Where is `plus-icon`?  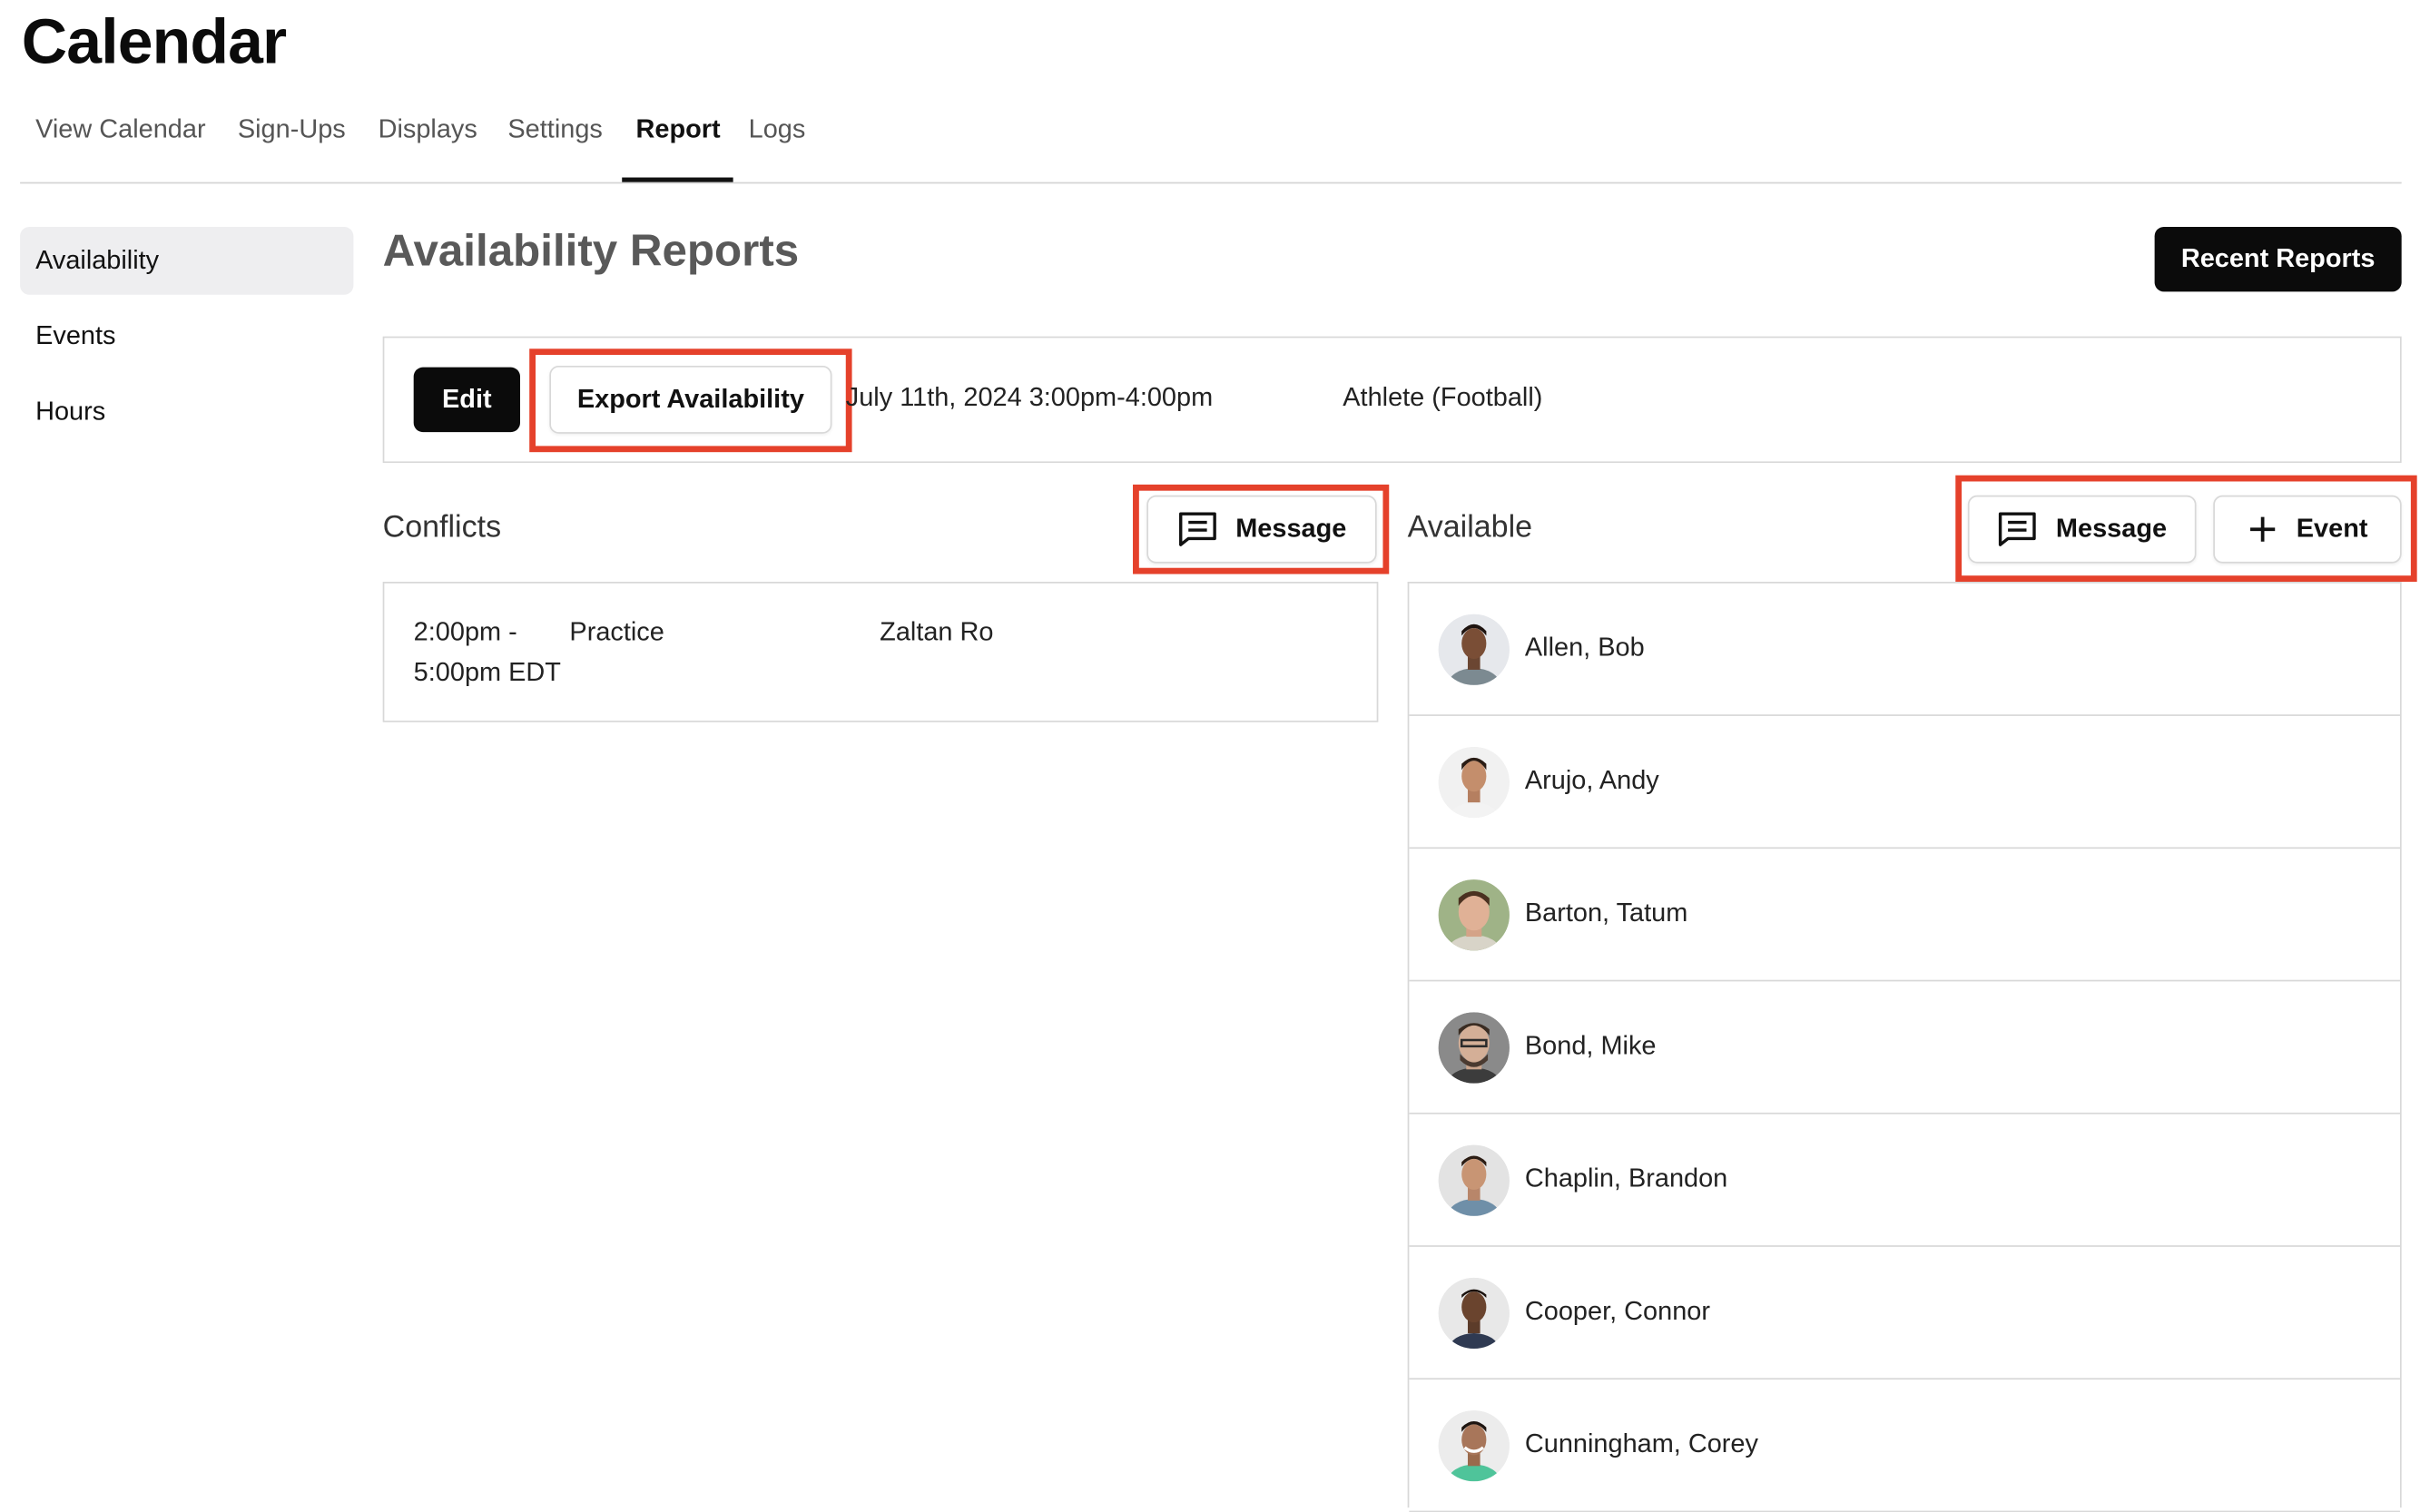
plus-icon is located at coordinates (2262, 529).